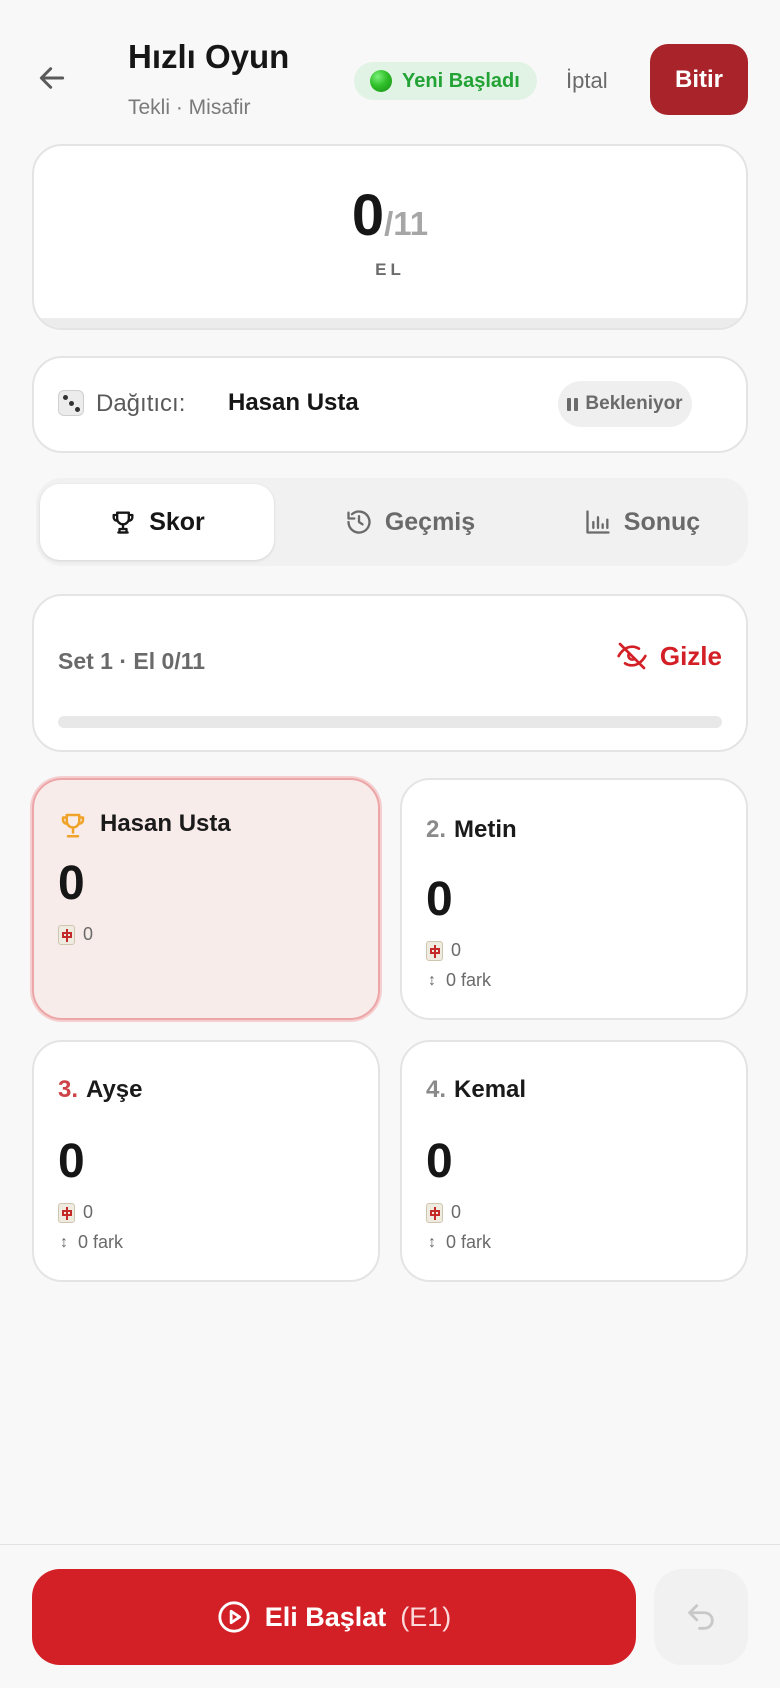 This screenshot has width=780, height=1688. I want to click on player-name: Ayşe, so click(114, 1089).